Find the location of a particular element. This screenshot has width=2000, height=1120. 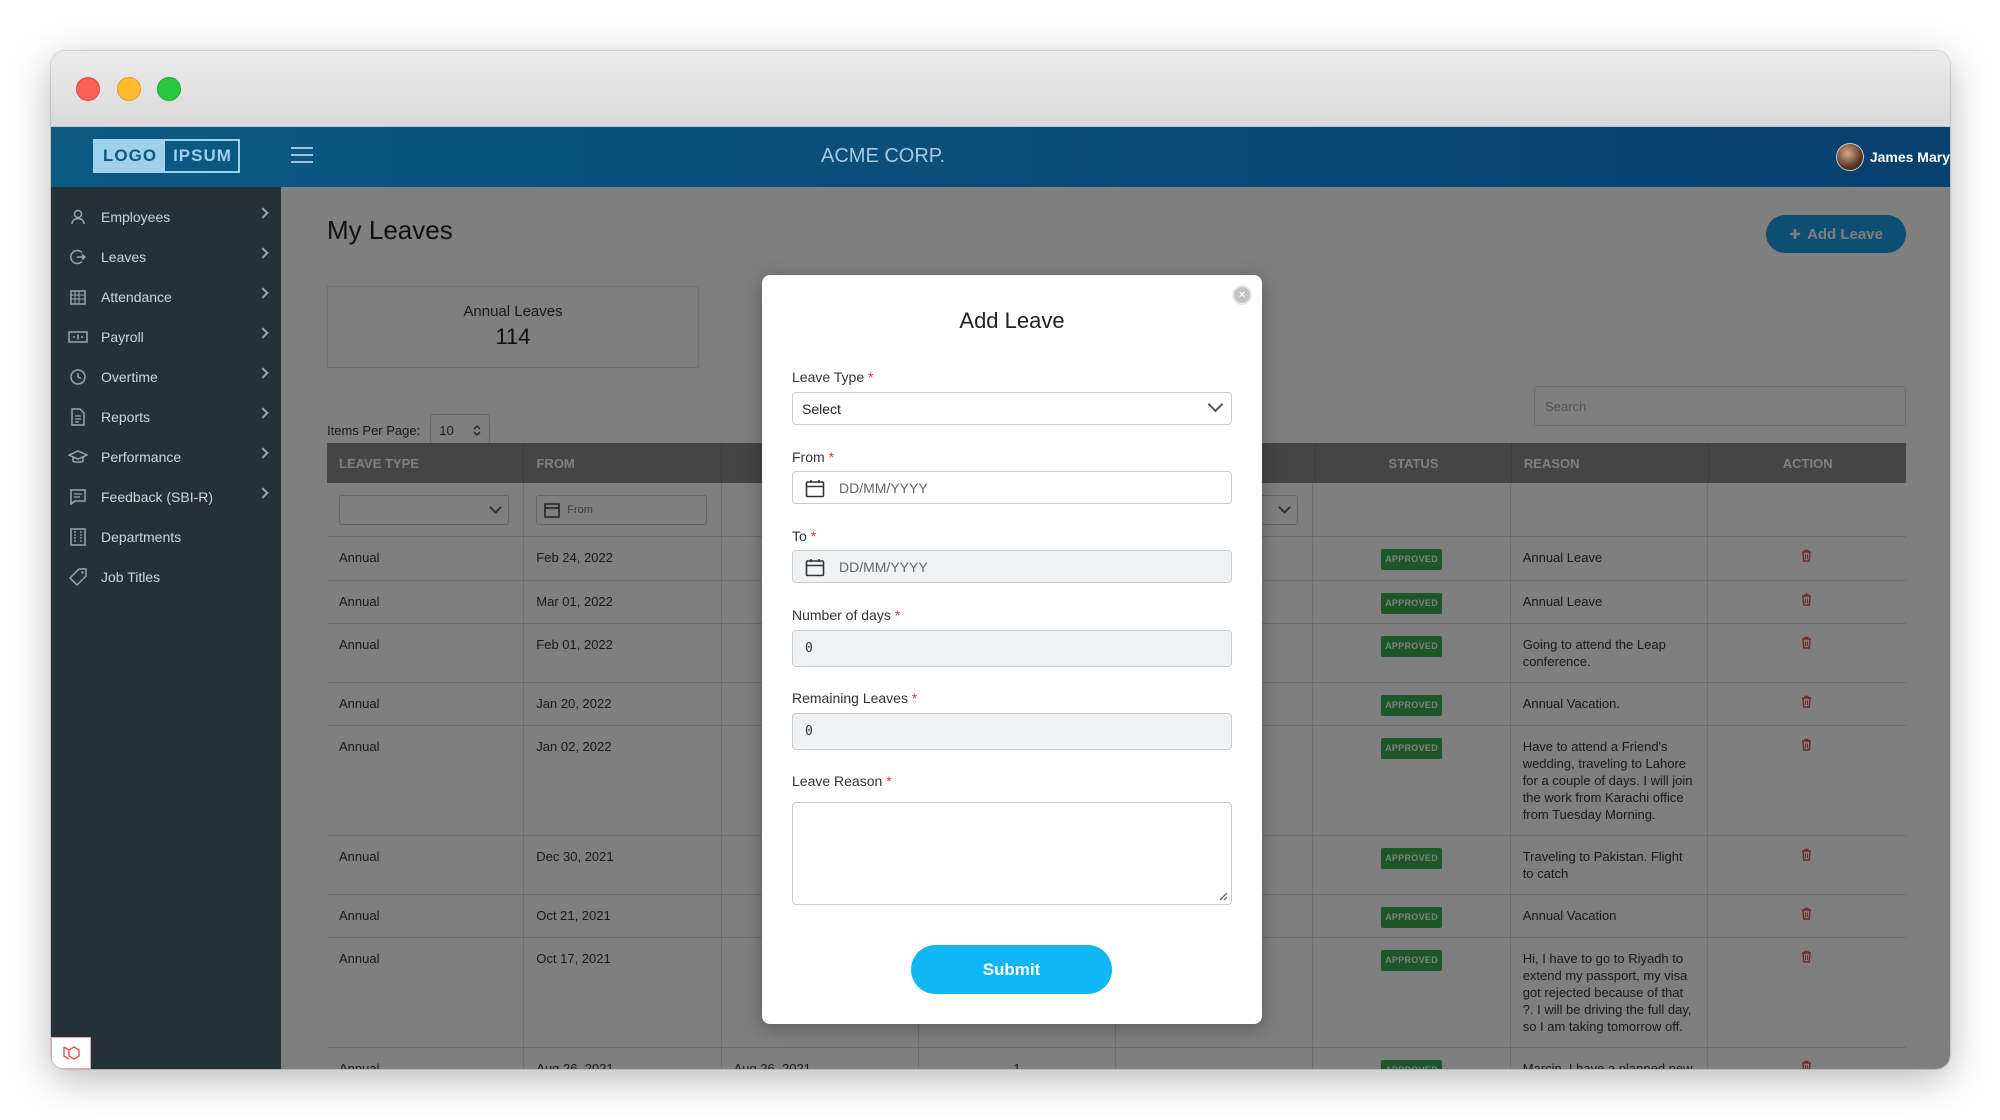

logo-part1: LOGO is located at coordinates (130, 156).